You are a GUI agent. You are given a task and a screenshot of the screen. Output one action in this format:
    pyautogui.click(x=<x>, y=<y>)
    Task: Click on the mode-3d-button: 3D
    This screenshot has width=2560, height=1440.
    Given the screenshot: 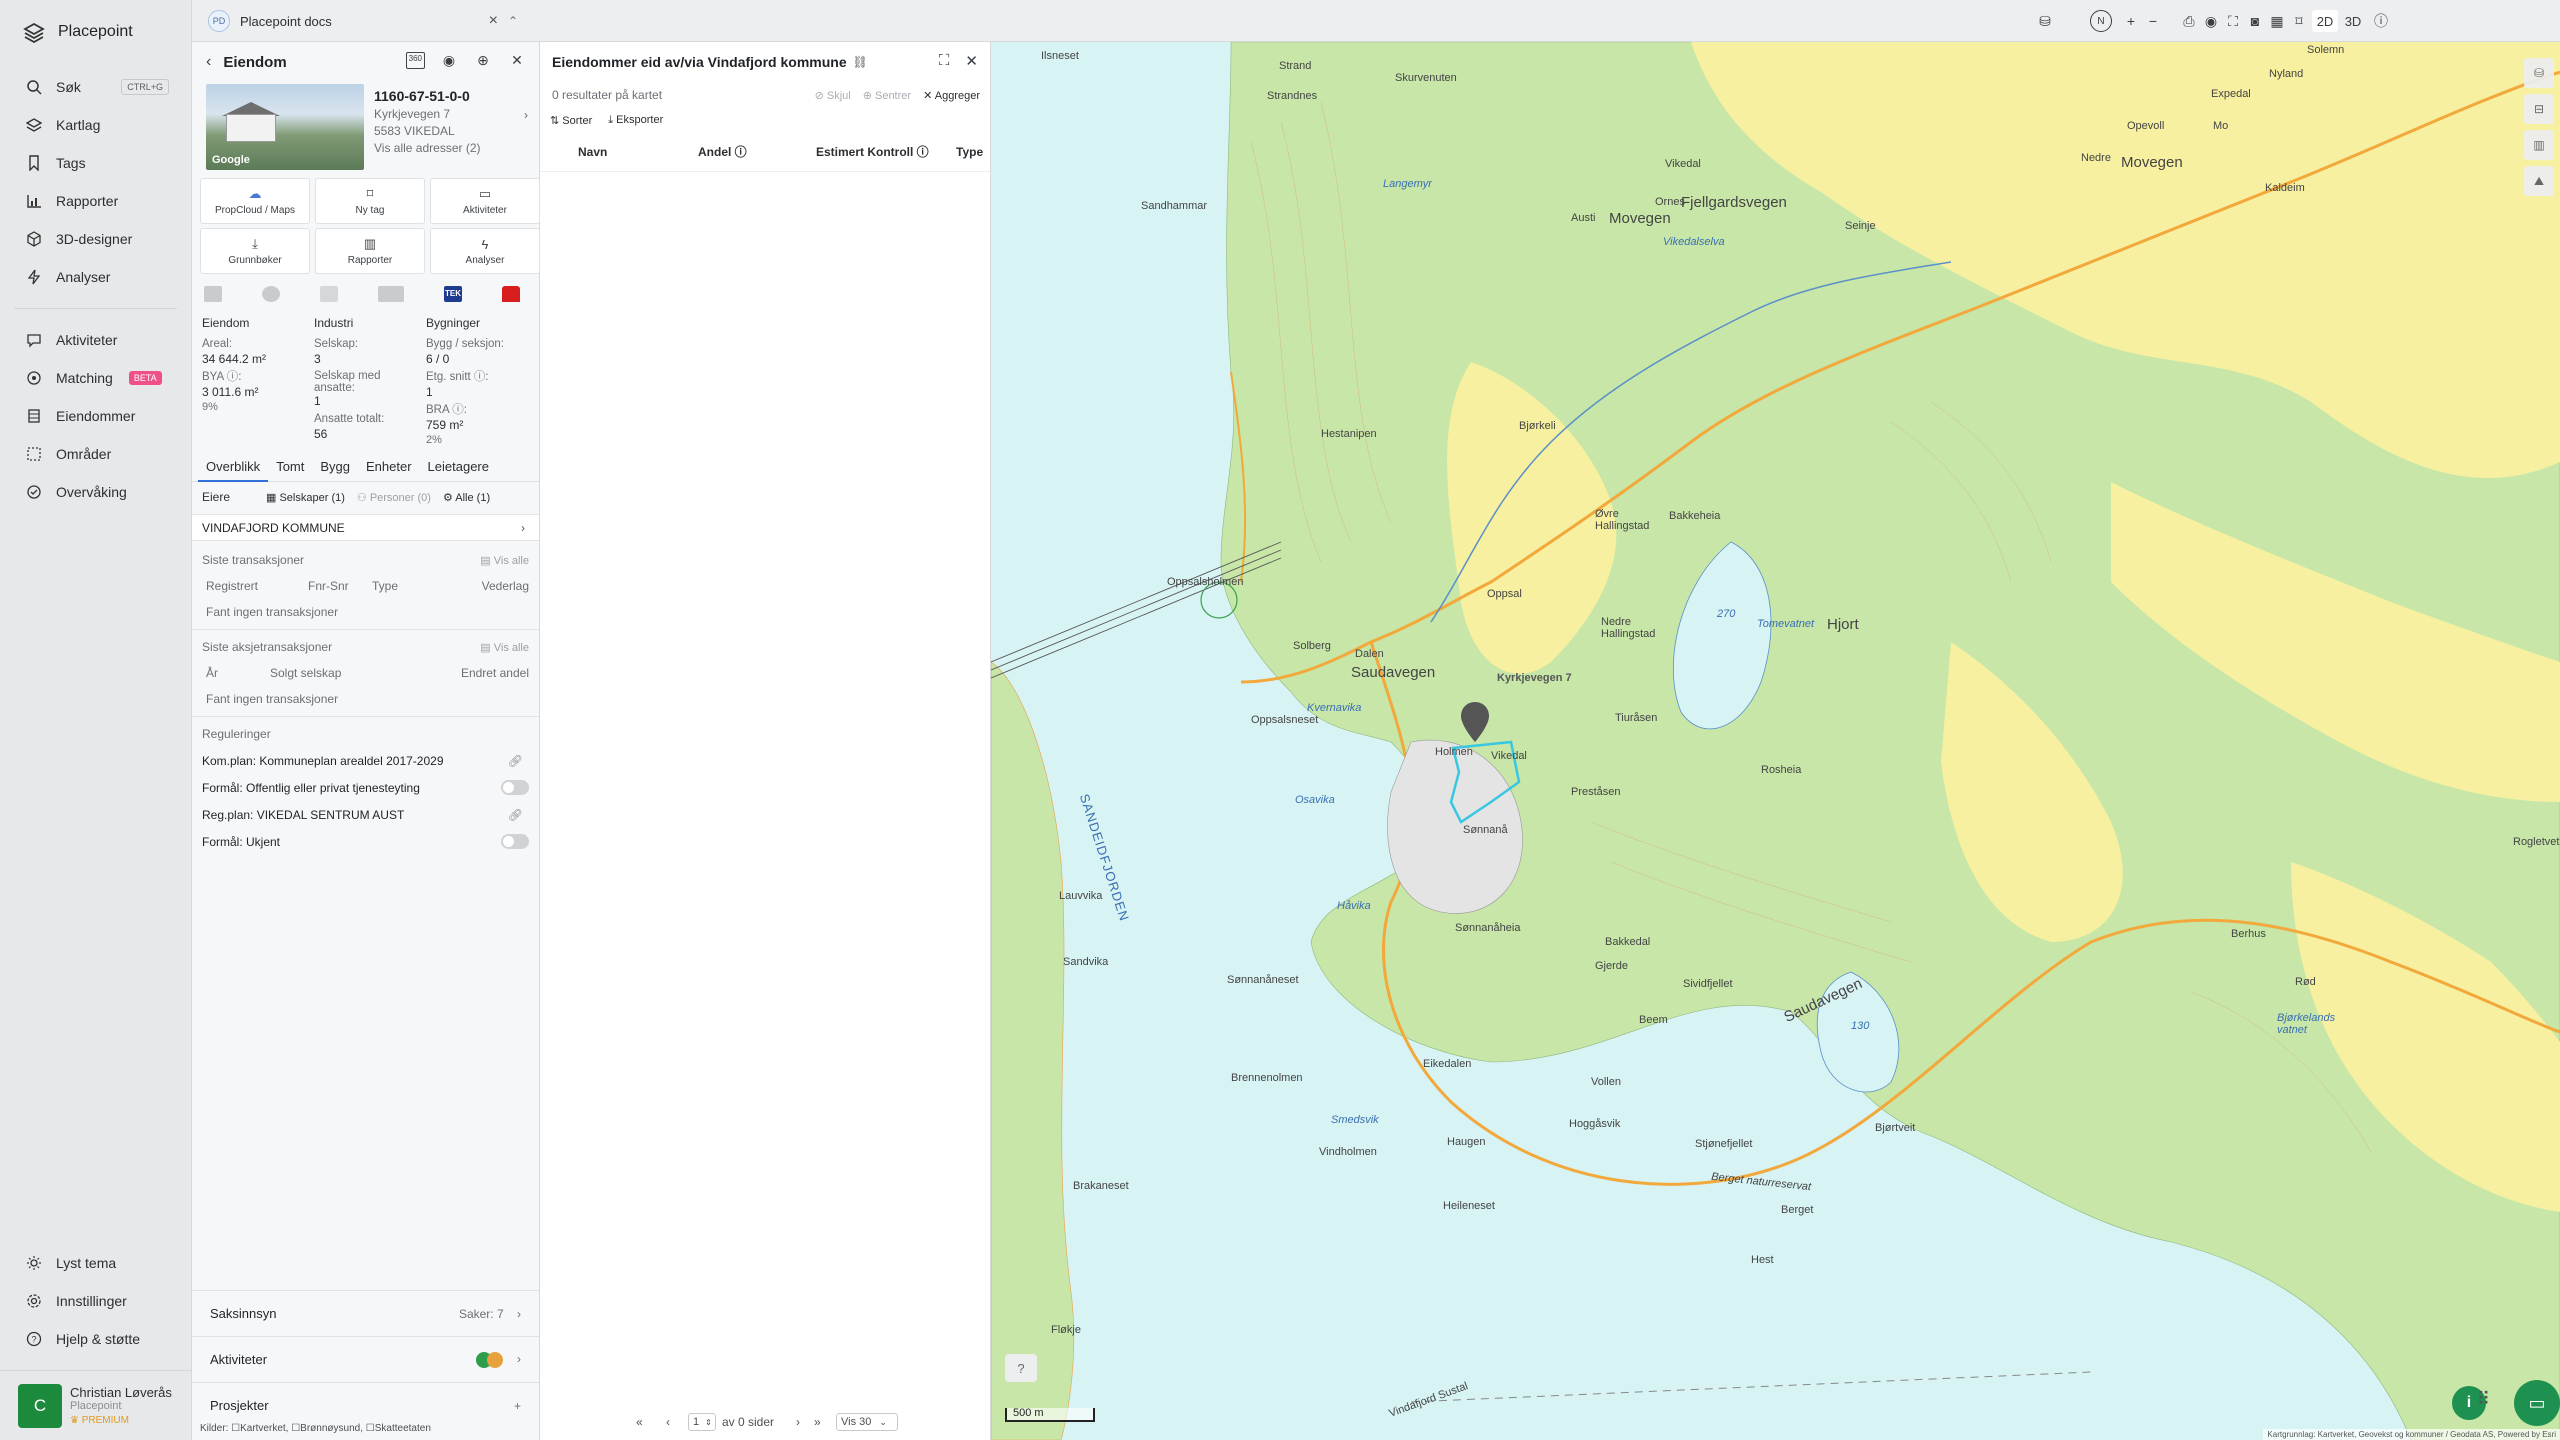 What is the action you would take?
    pyautogui.click(x=2353, y=21)
    